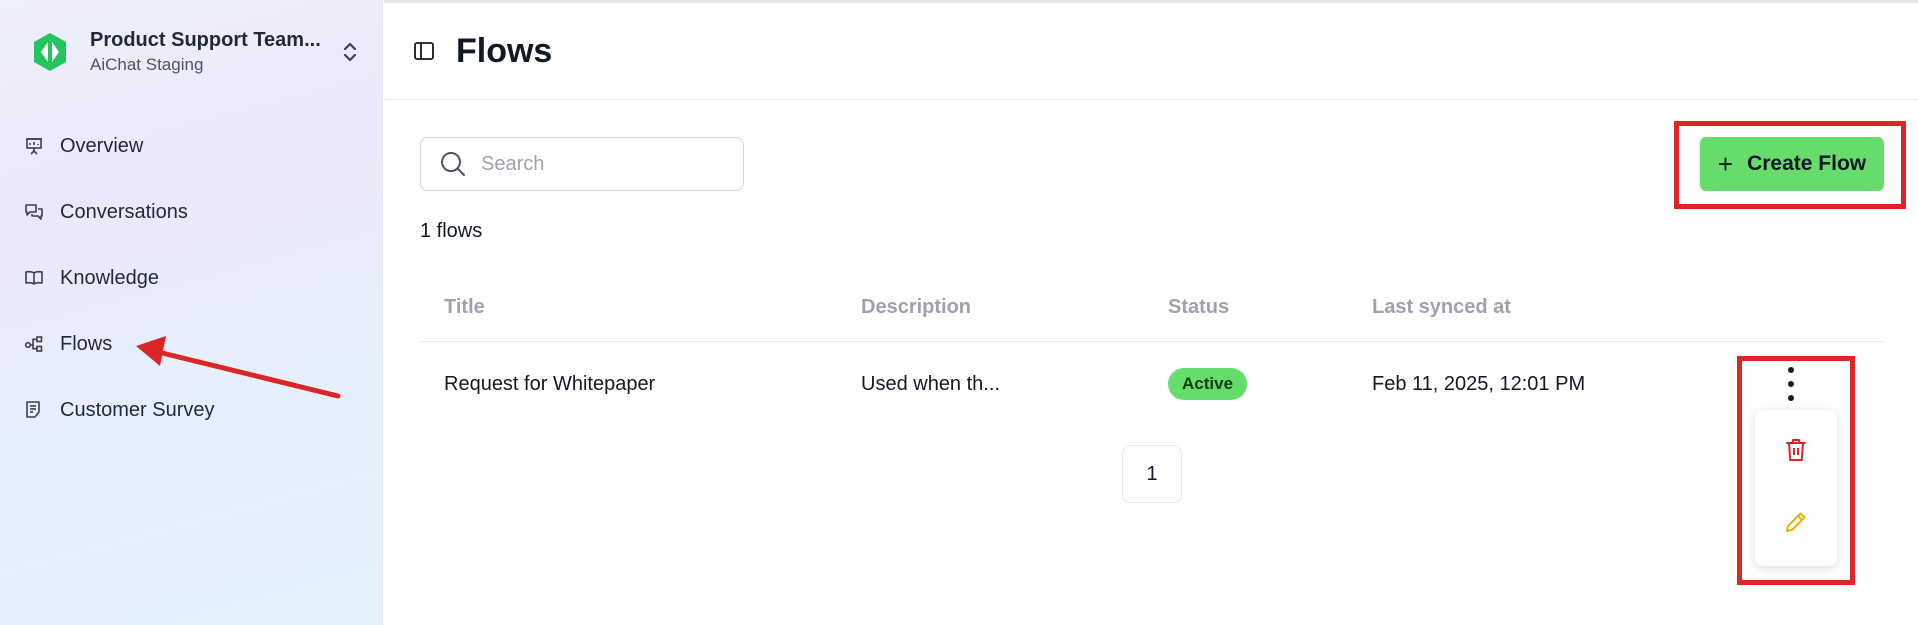 The width and height of the screenshot is (1918, 625). What do you see at coordinates (238, 367) in the screenshot?
I see `annotation-arrow` at bounding box center [238, 367].